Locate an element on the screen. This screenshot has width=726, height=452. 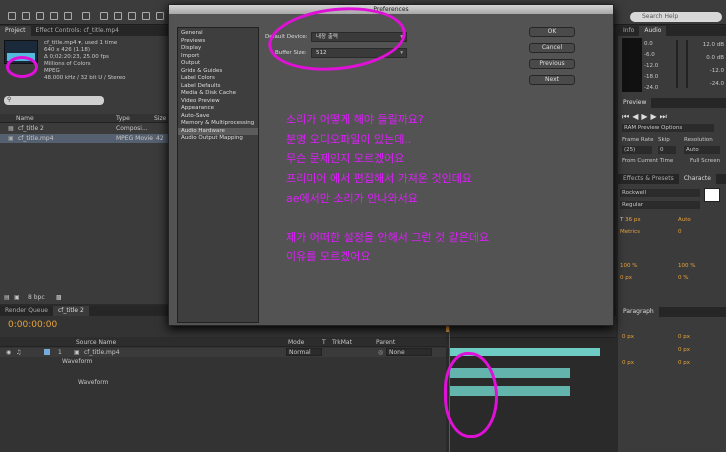
space-after-field: 0 px is located at coordinates (684, 363).